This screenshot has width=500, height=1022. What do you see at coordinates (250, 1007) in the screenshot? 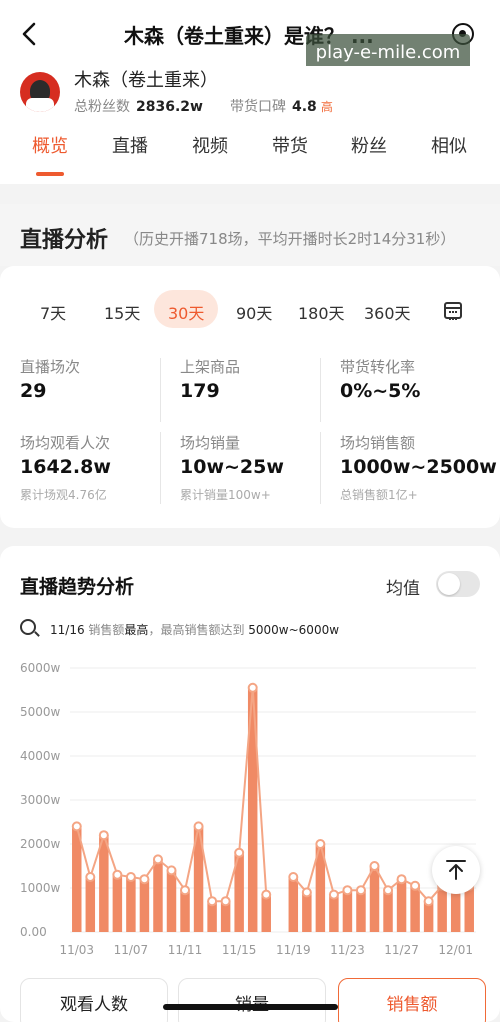
I see `home-indicator` at bounding box center [250, 1007].